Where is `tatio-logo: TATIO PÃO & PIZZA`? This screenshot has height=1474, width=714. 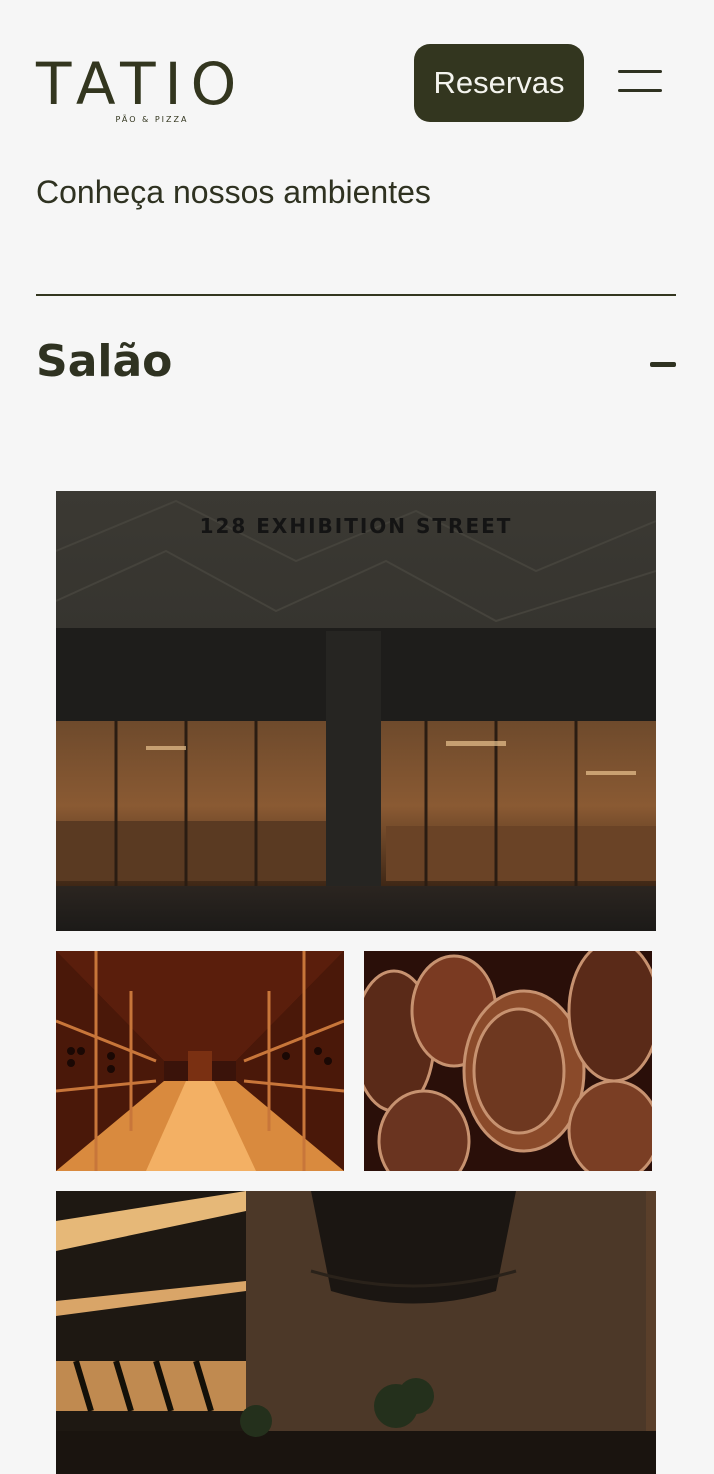
tatio-logo: TATIO PÃO & PIZZA is located at coordinates (150, 92).